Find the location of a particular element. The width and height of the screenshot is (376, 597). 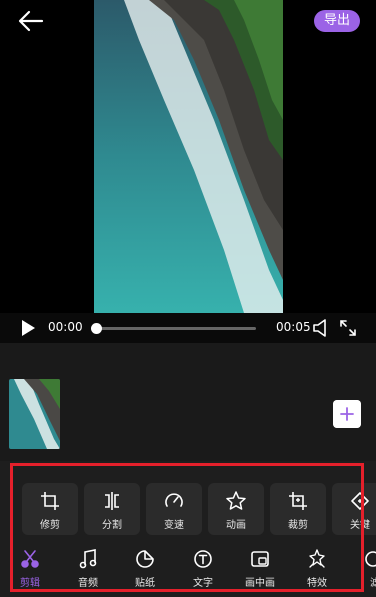

tool-split-button: 分割 is located at coordinates (112, 509).